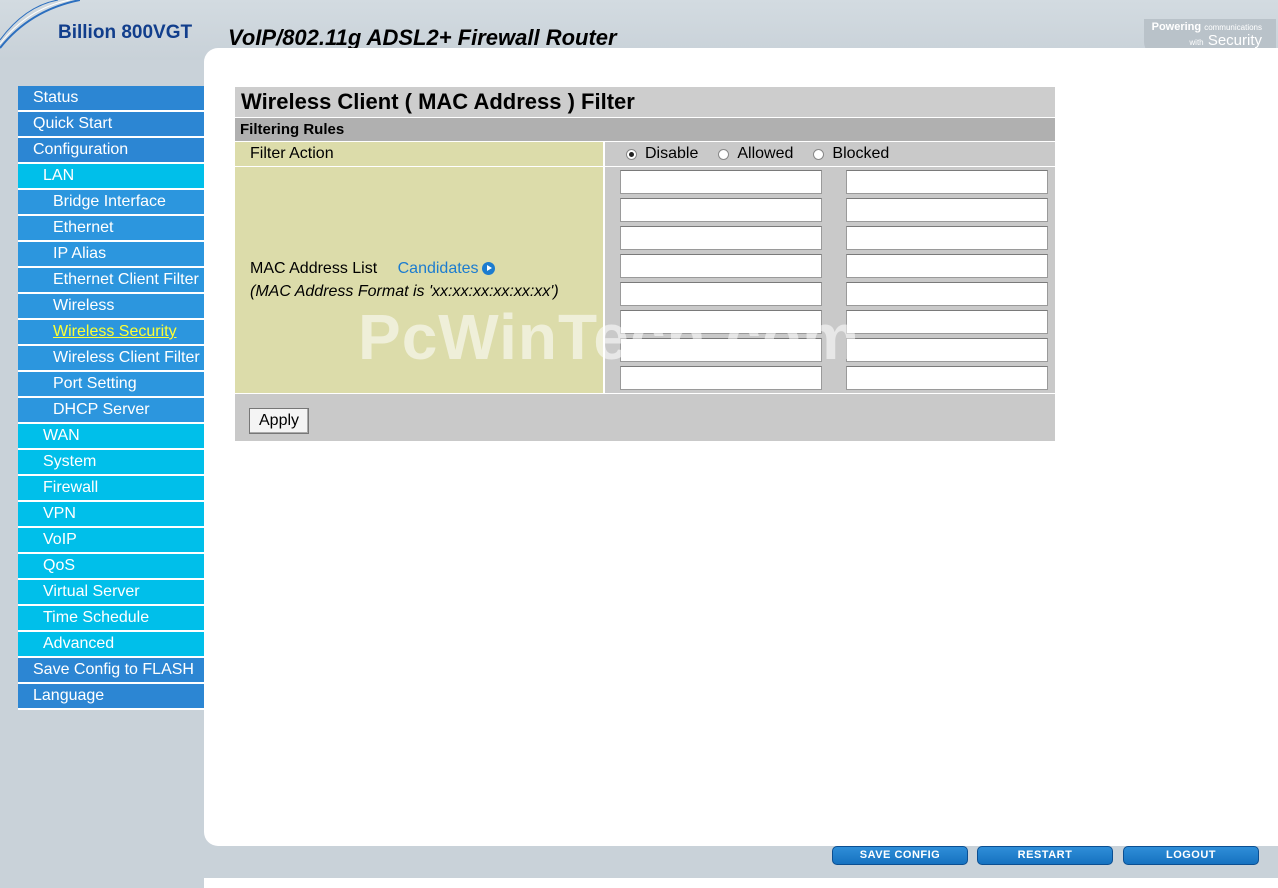 The width and height of the screenshot is (1278, 888). Describe the element at coordinates (645, 417) in the screenshot. I see `apply-row: Apply` at that location.